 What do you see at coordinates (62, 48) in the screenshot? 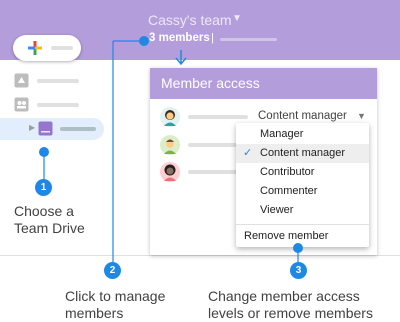
I see `new-button-label-placeholder` at bounding box center [62, 48].